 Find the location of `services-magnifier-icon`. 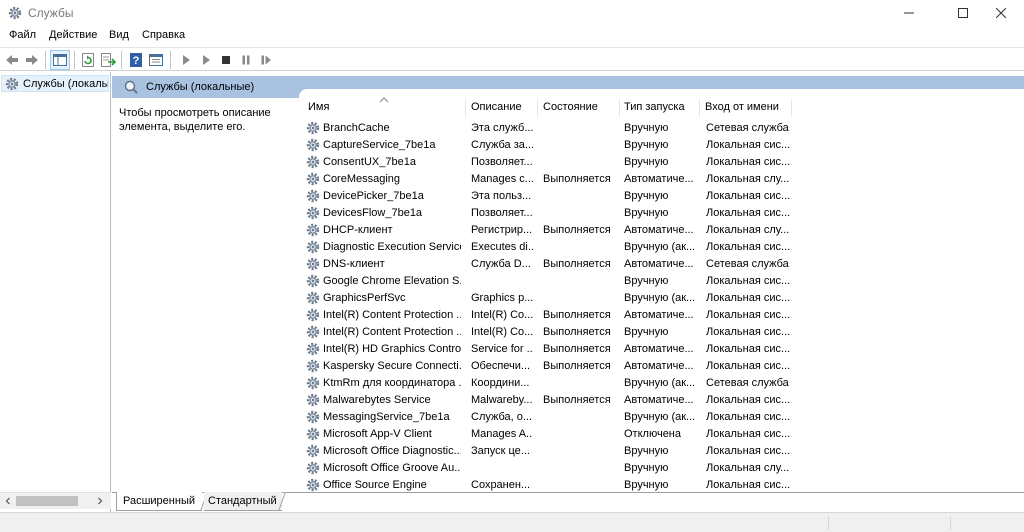

services-magnifier-icon is located at coordinates (131, 87).